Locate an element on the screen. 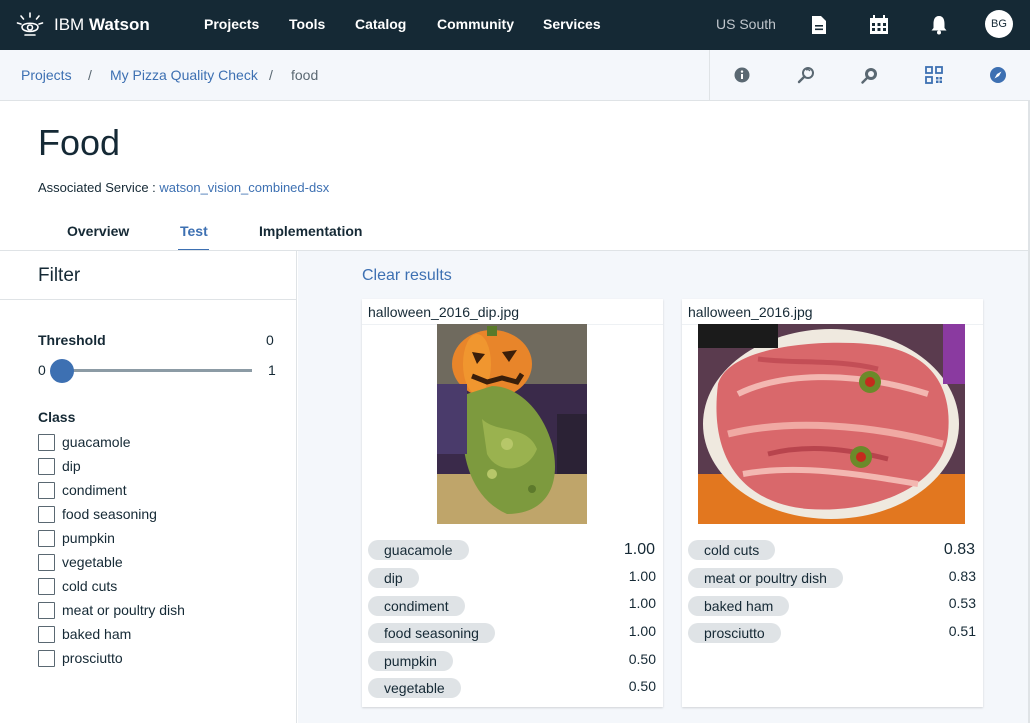 The width and height of the screenshot is (1030, 723). nav-catalog: Catalog is located at coordinates (380, 24).